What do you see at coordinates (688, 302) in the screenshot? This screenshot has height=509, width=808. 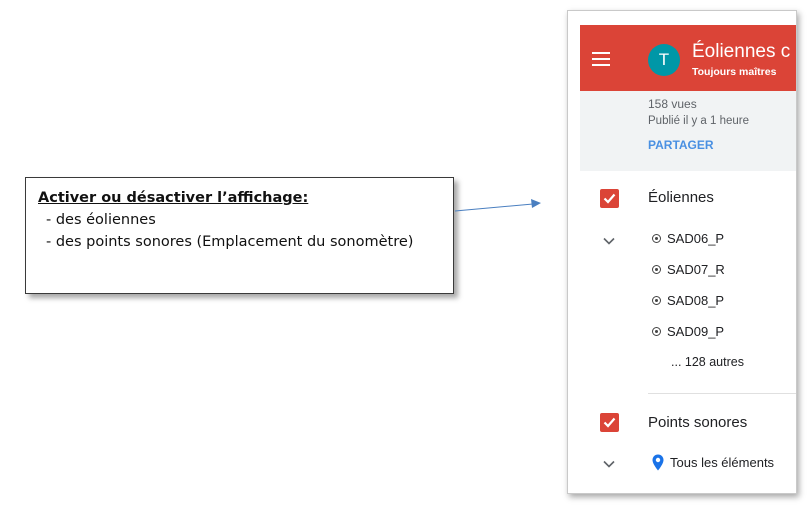 I see `feature-item: SAD08_P` at bounding box center [688, 302].